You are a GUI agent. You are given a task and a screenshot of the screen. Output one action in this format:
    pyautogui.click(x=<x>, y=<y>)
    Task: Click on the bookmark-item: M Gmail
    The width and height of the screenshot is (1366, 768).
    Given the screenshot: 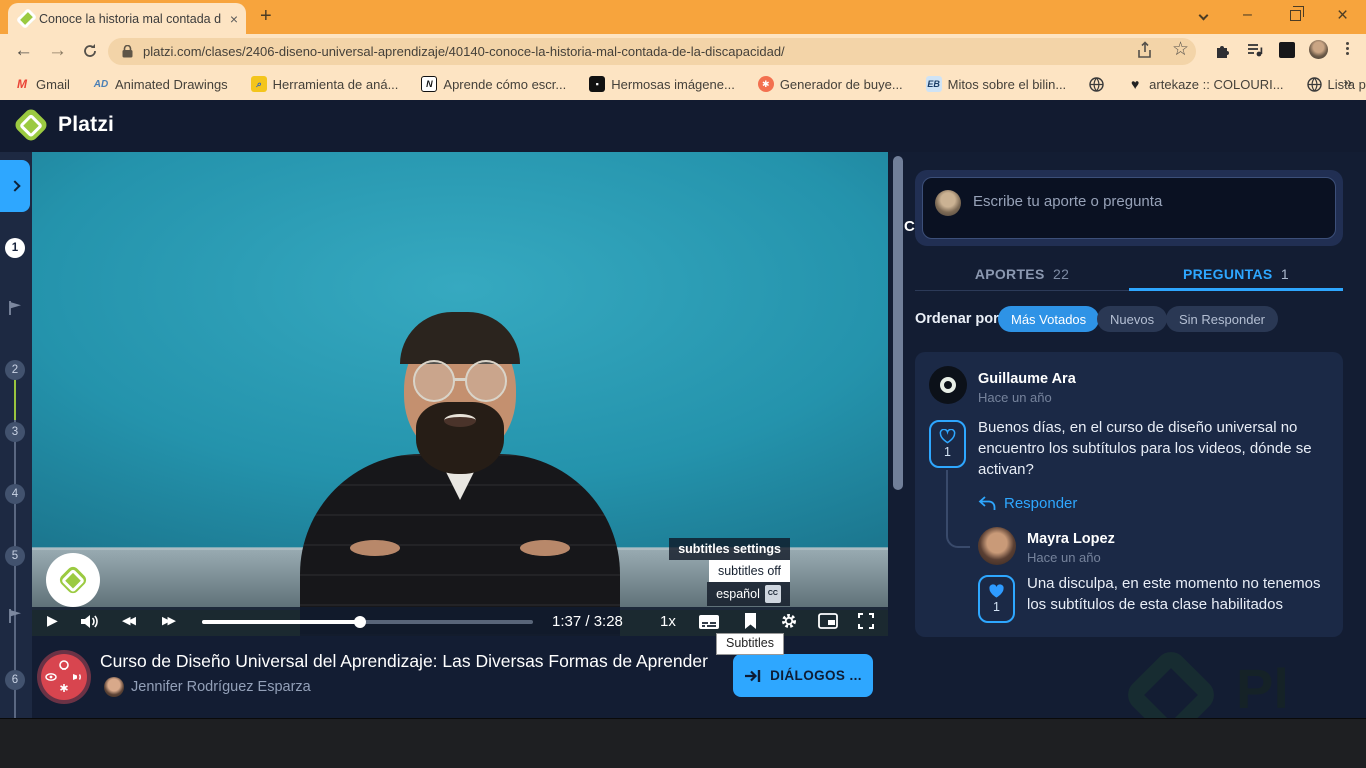 What is the action you would take?
    pyautogui.click(x=42, y=84)
    